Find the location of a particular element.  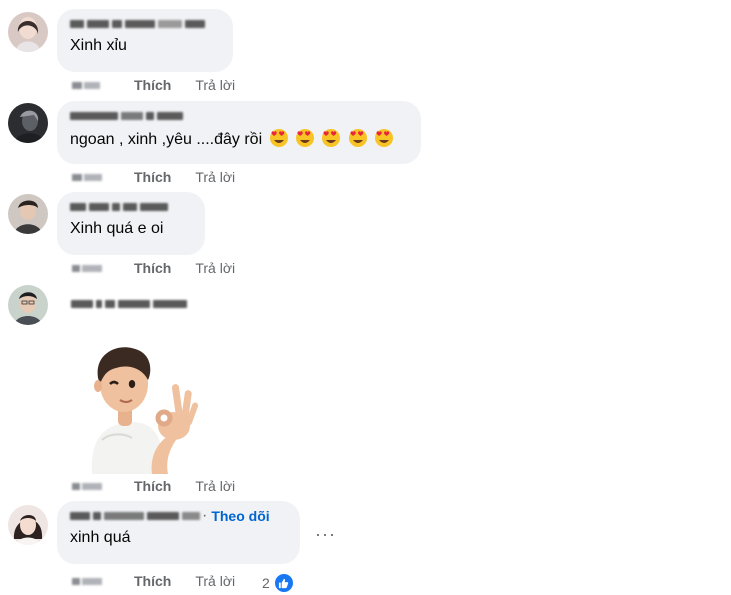

boy-ok-hand-sticker is located at coordinates (137, 407).